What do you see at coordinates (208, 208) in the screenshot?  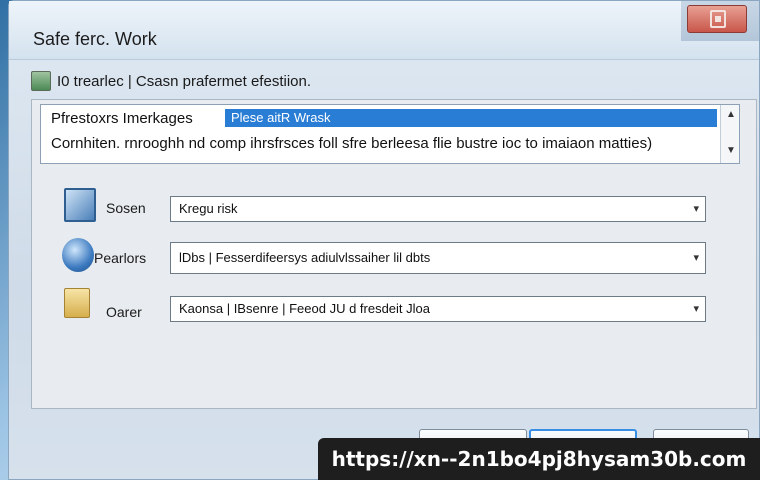 I see `screen-field-value: Kregu risk` at bounding box center [208, 208].